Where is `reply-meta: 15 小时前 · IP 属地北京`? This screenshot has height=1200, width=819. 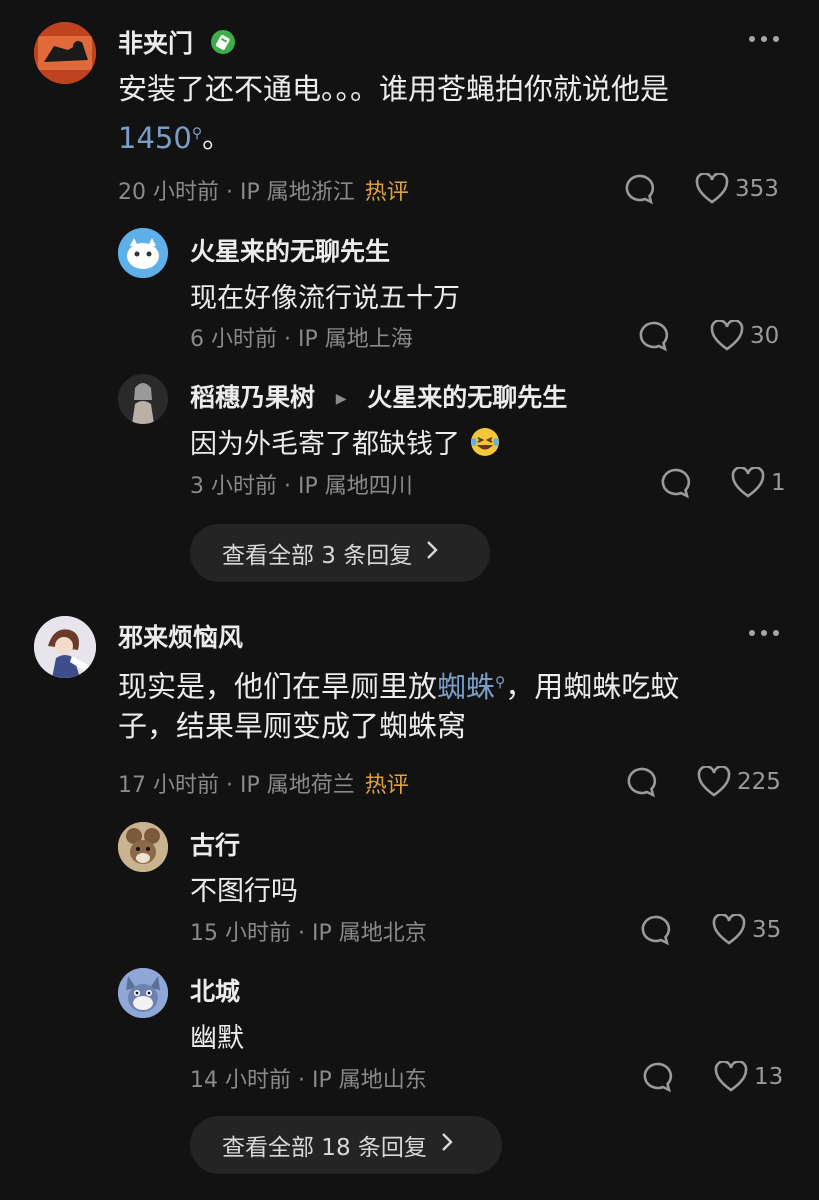 reply-meta: 15 小时前 · IP 属地北京 is located at coordinates (308, 933).